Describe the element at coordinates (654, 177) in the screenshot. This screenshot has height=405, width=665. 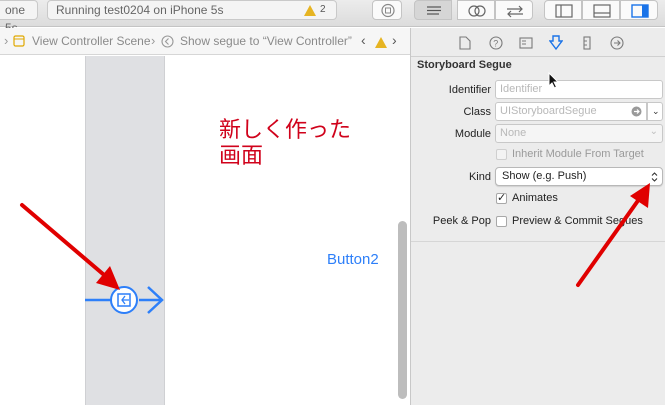
I see `up-down-chevron-icon` at that location.